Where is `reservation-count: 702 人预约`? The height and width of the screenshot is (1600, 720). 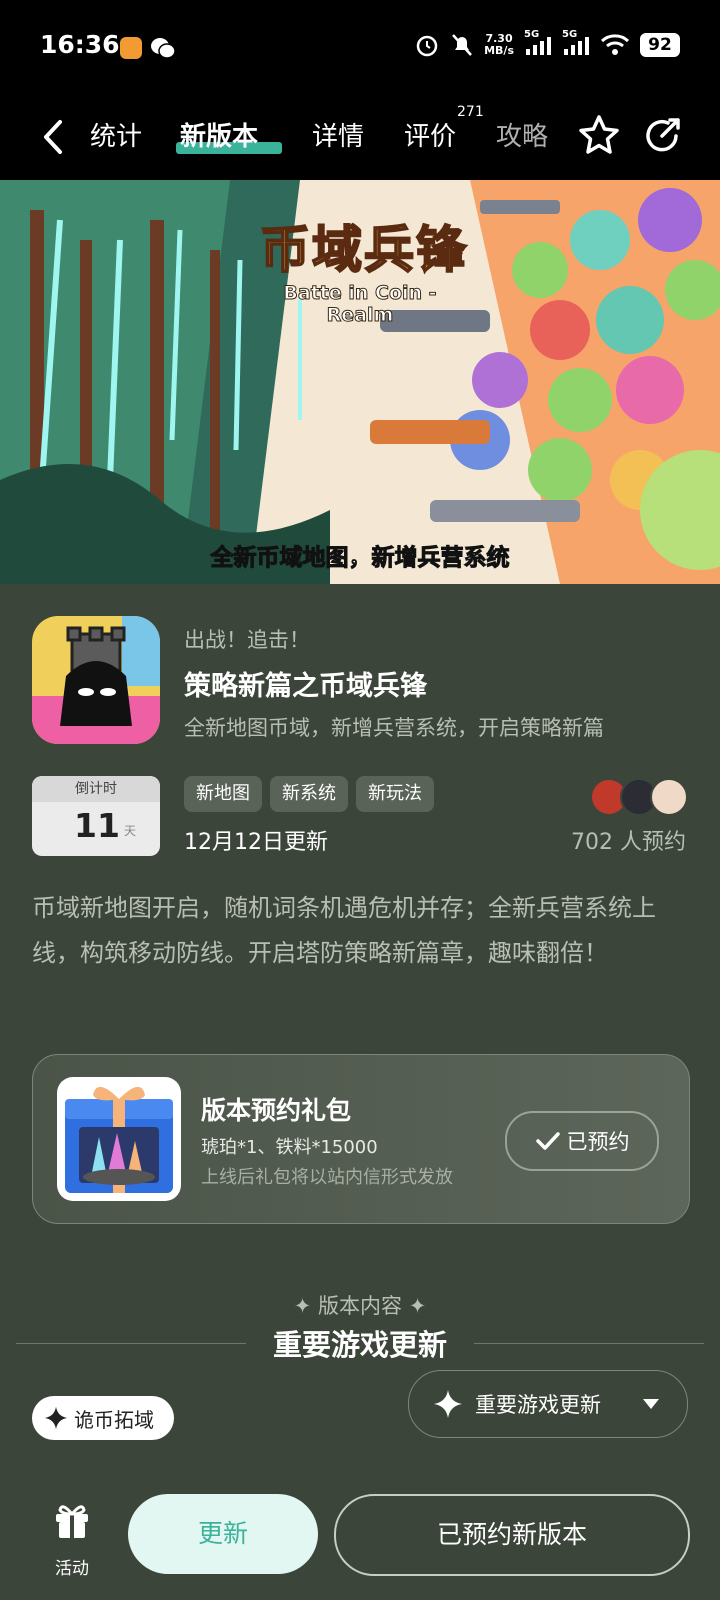 reservation-count: 702 人预约 is located at coordinates (628, 842).